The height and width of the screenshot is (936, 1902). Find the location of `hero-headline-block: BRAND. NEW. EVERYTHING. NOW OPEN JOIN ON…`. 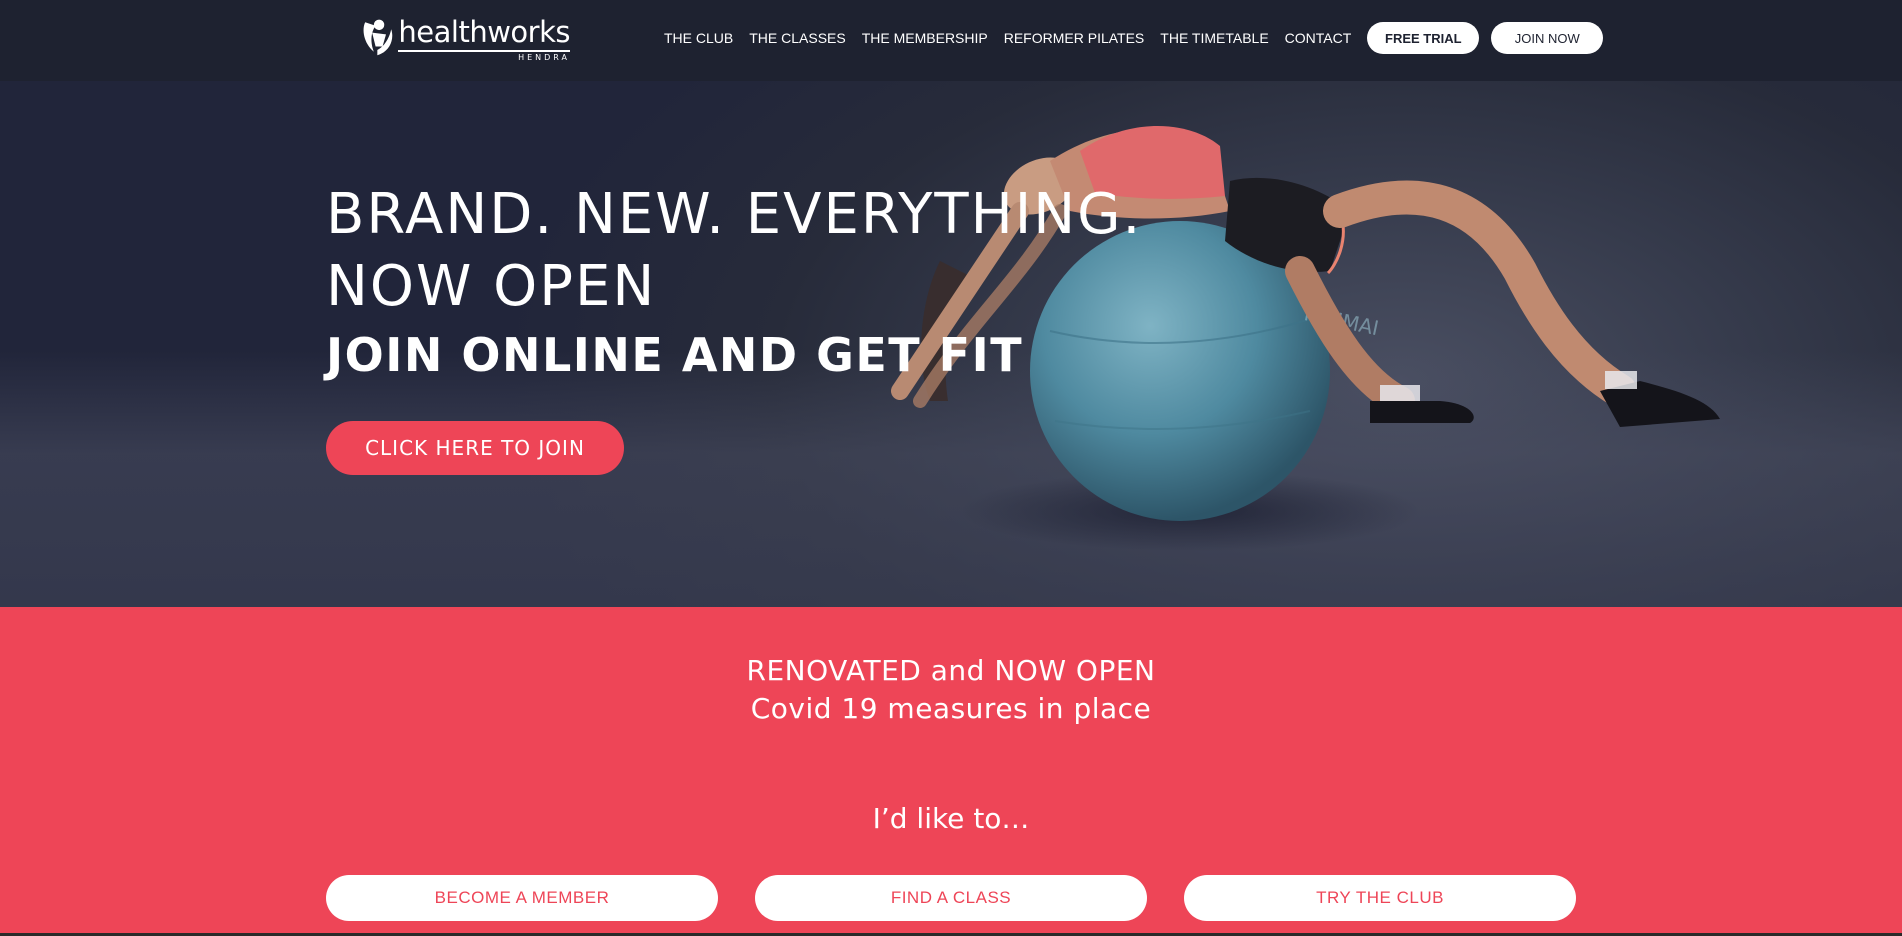

hero-headline-block: BRAND. NEW. EVERYTHING. NOW OPEN JOIN ON… is located at coordinates (734, 283).